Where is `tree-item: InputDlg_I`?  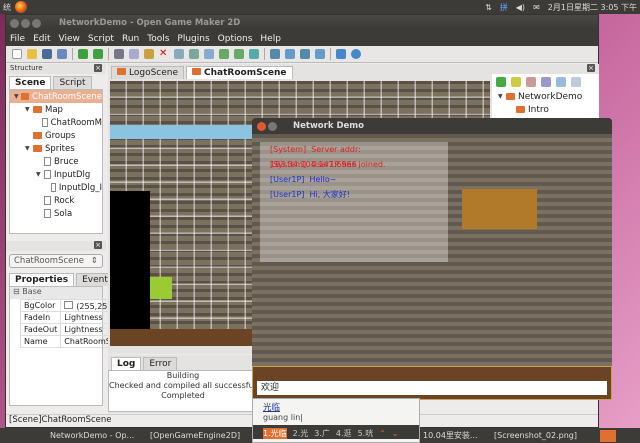
tree-item: InputDlg_I is located at coordinates (56, 187).